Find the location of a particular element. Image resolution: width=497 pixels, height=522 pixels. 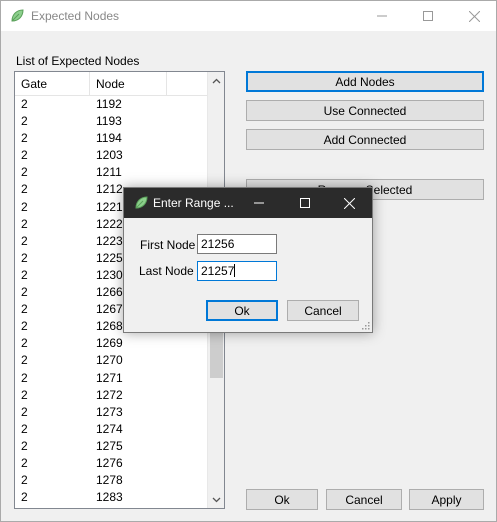

resize-grip-icon is located at coordinates (366, 326).